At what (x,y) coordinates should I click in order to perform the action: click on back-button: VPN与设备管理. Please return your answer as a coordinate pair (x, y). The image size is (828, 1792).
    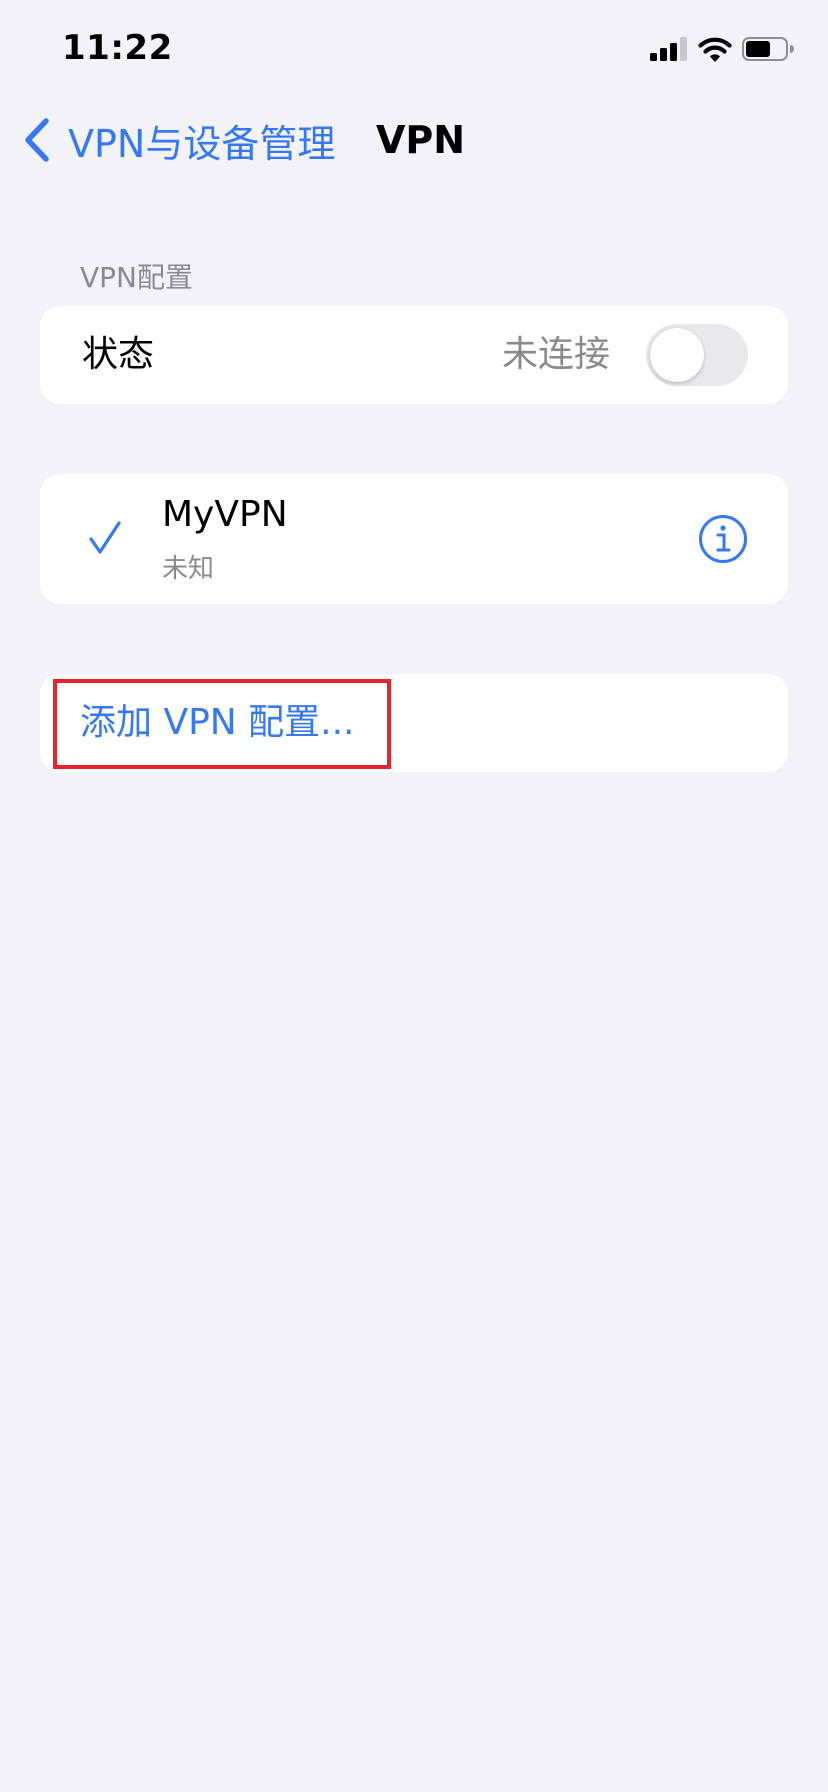
    Looking at the image, I should click on (179, 140).